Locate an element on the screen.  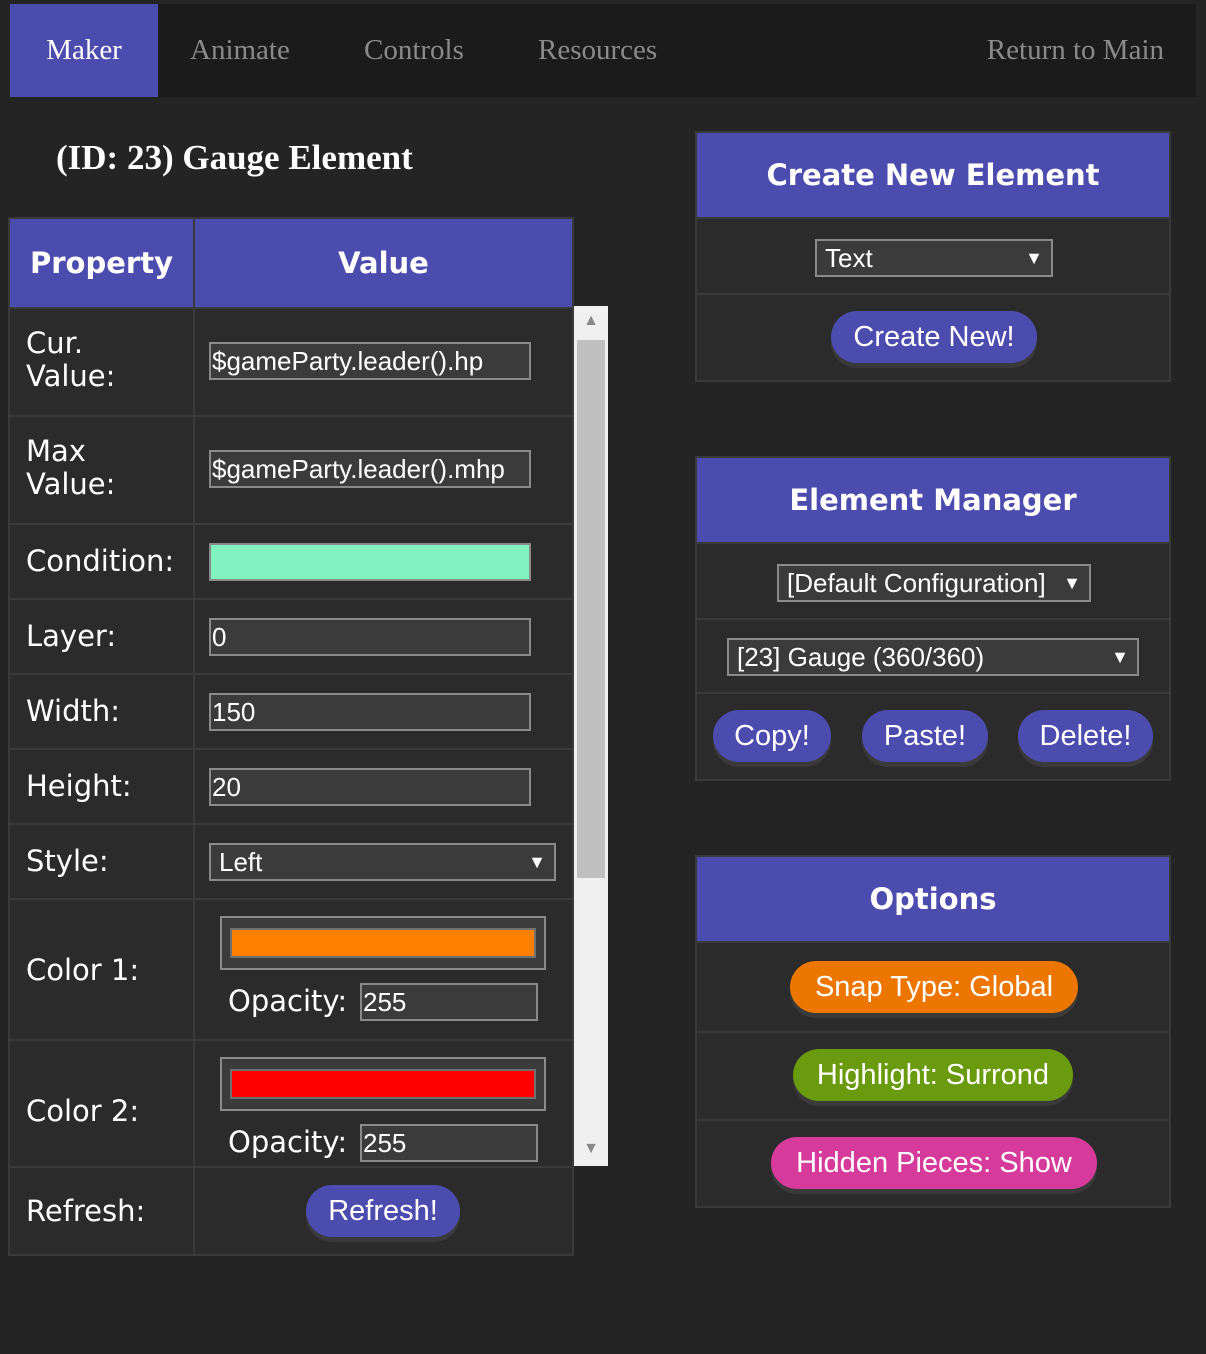
cur-value-label: Cur. Value: is located at coordinates (71, 359).